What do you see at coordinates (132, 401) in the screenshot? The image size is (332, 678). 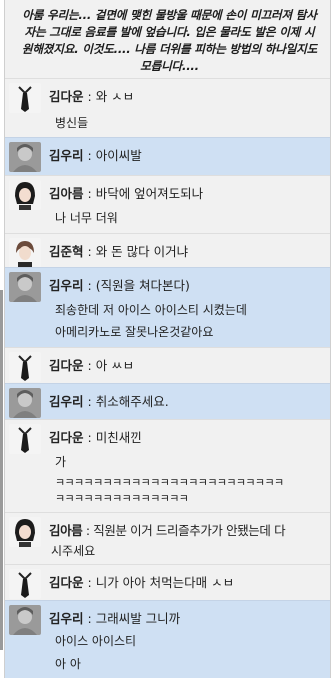 I see `message-text: 취소해주세요.` at bounding box center [132, 401].